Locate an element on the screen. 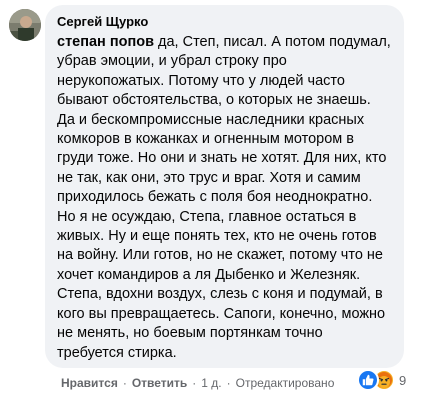 This screenshot has height=400, width=423. avatar is located at coordinates (25, 25).